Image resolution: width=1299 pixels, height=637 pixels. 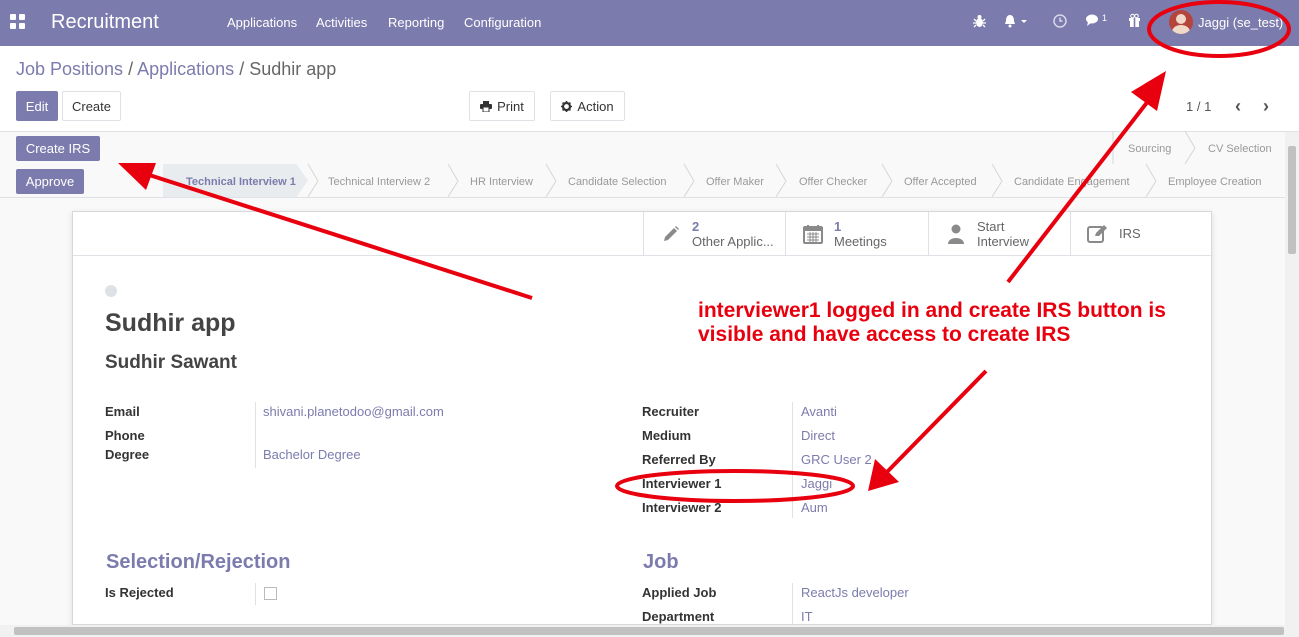 I want to click on stage-technical-interview-1: Technical Interview 1, so click(x=241, y=182).